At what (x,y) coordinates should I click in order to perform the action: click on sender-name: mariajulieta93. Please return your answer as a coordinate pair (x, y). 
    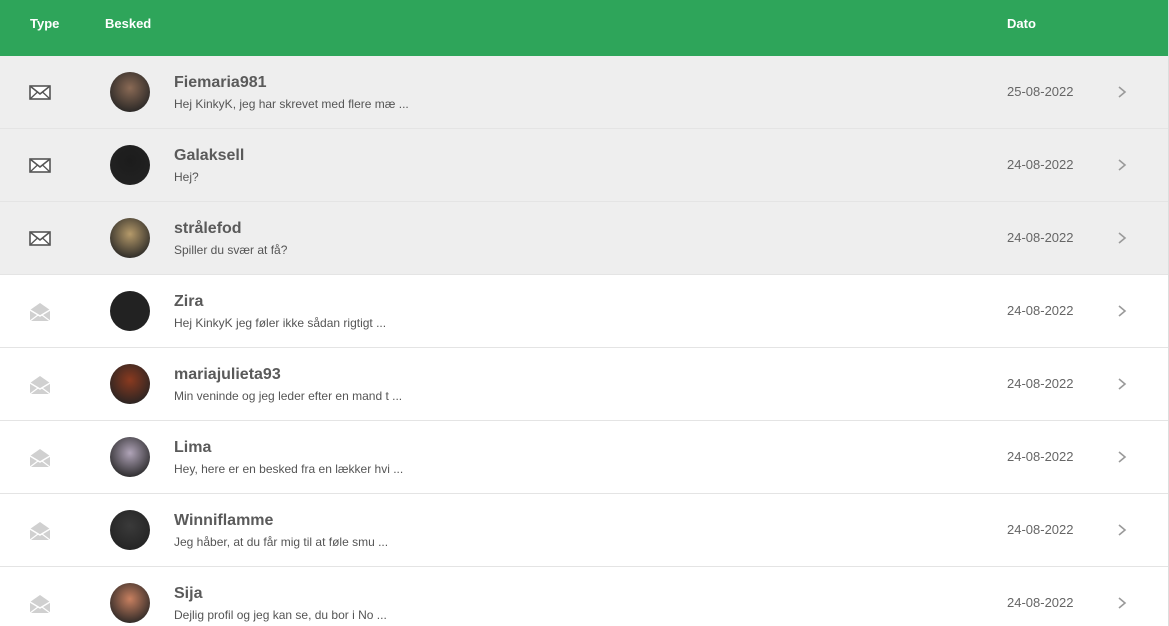
    Looking at the image, I should click on (227, 375).